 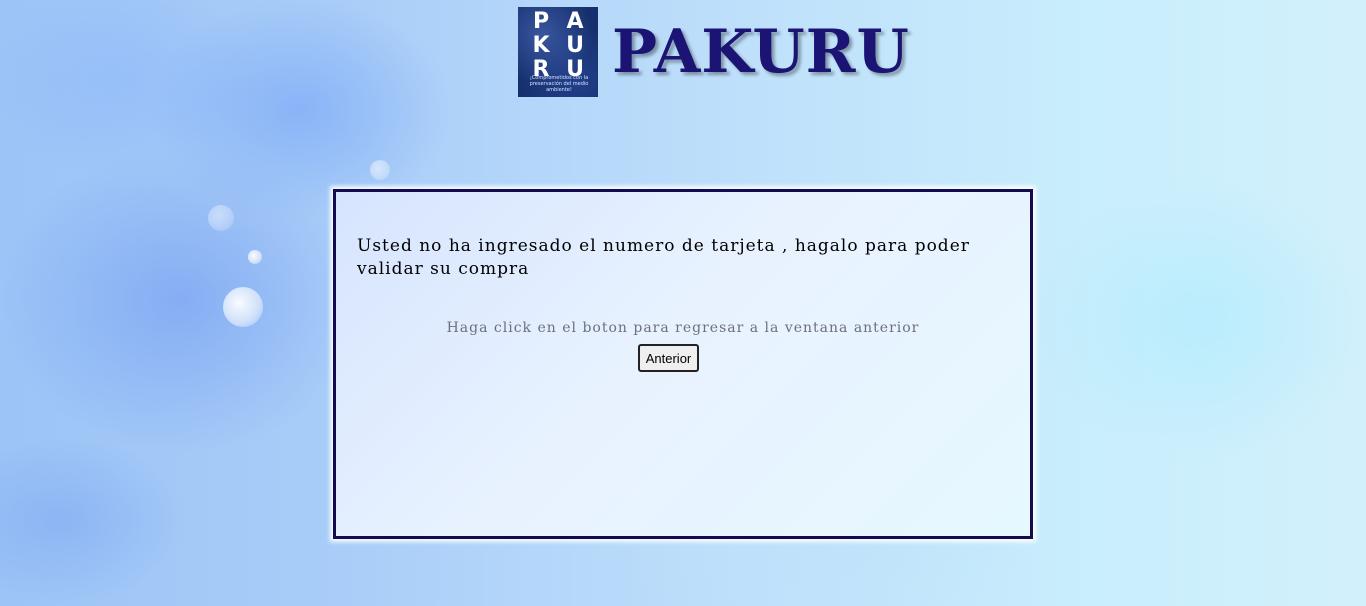 What do you see at coordinates (541, 45) in the screenshot?
I see `logo-letter: K` at bounding box center [541, 45].